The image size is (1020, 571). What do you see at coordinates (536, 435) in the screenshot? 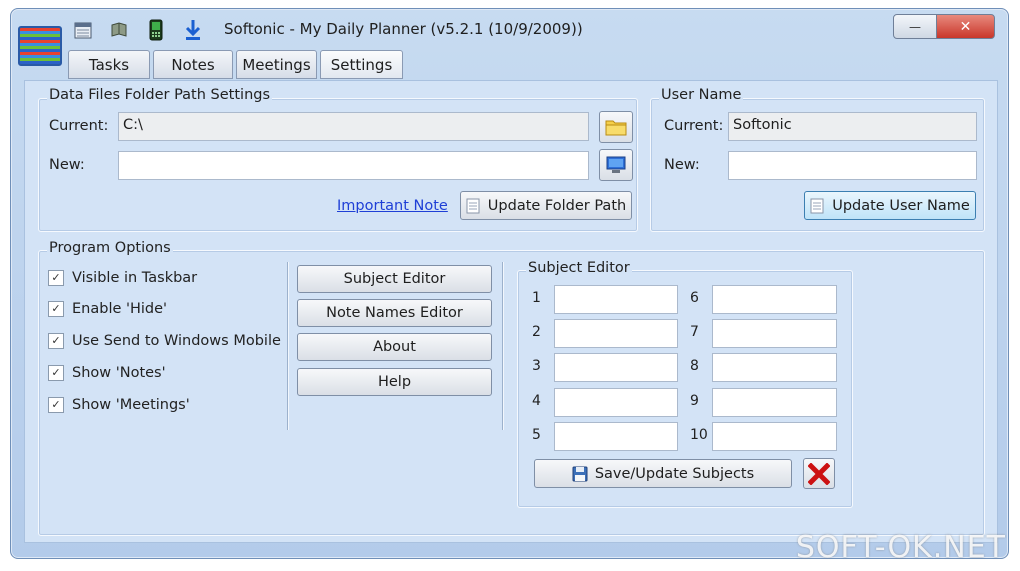
I see `subject-number: 5` at bounding box center [536, 435].